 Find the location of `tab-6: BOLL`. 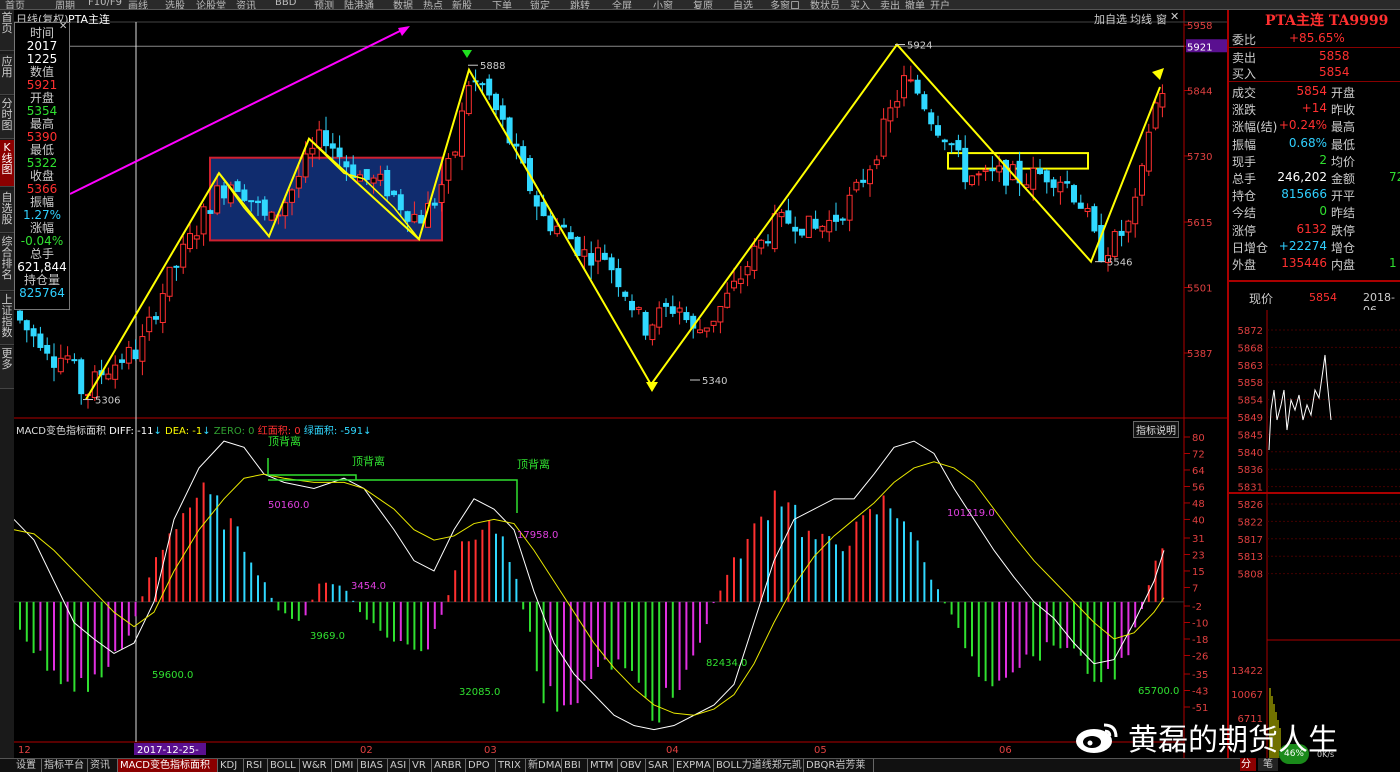

tab-6: BOLL is located at coordinates (284, 765).